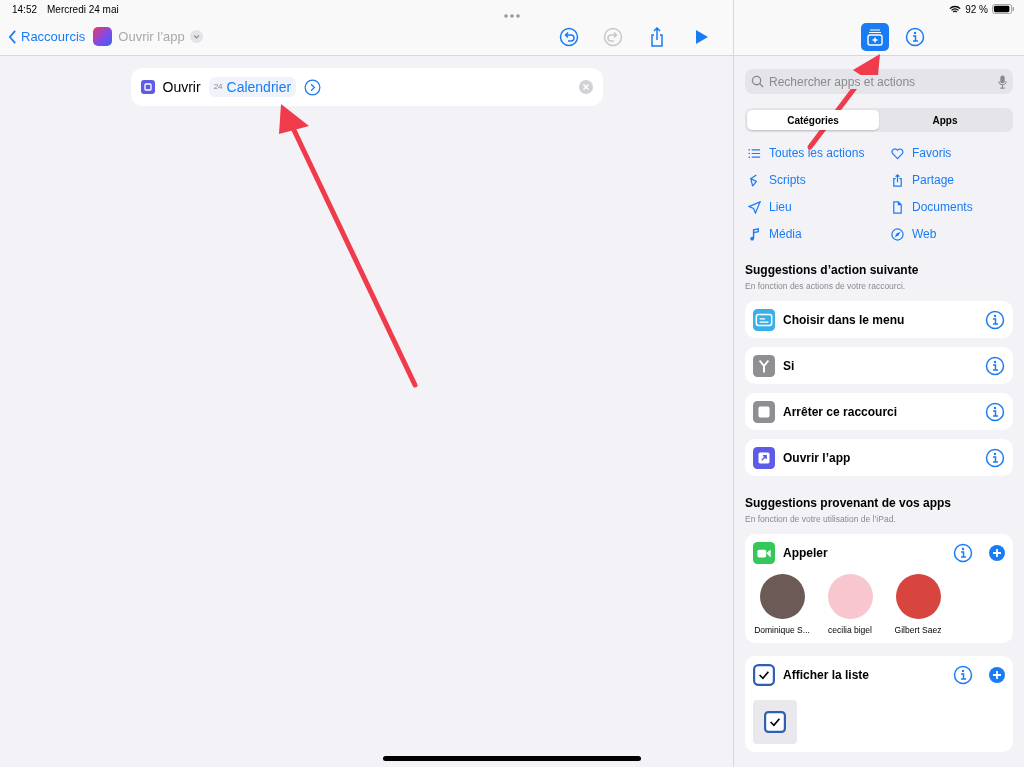  Describe the element at coordinates (850, 630) in the screenshot. I see `contact-name: cecilia bigel` at that location.